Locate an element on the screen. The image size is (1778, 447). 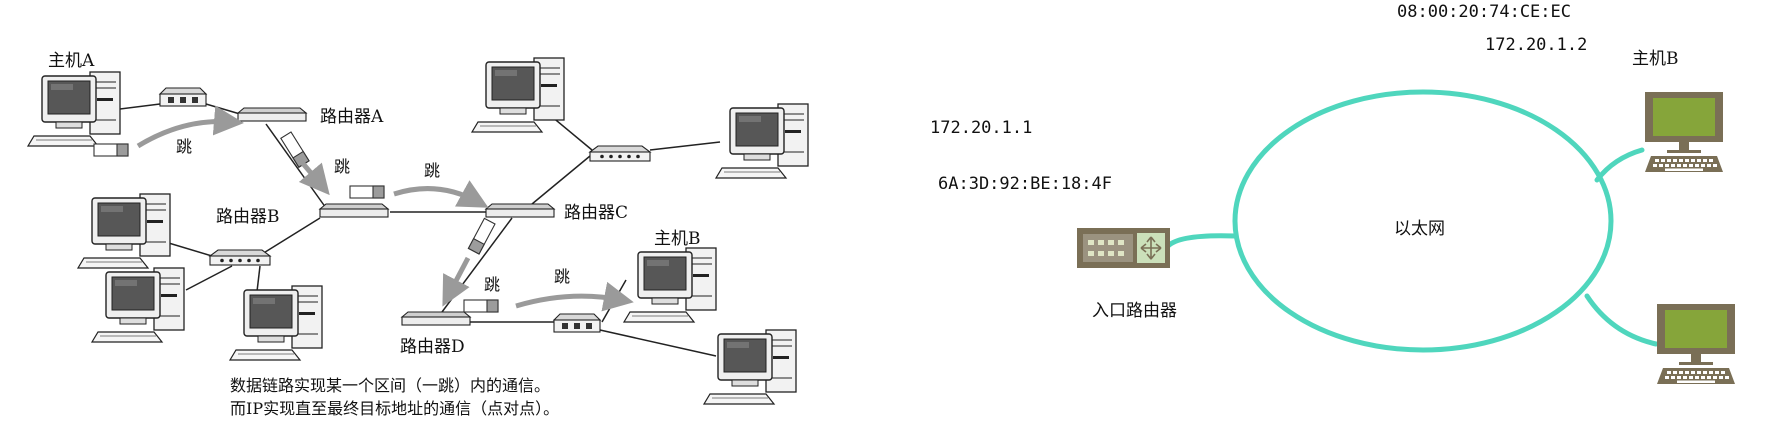
router-ip-address: 172.20.1.1 is located at coordinates (981, 128).